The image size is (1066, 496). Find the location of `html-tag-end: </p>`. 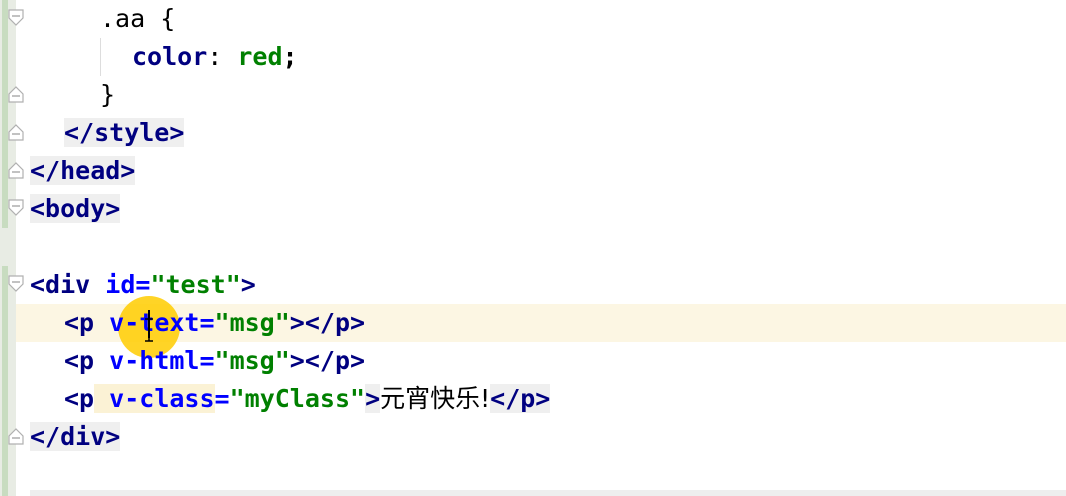

html-tag-end: </p> is located at coordinates (520, 398).